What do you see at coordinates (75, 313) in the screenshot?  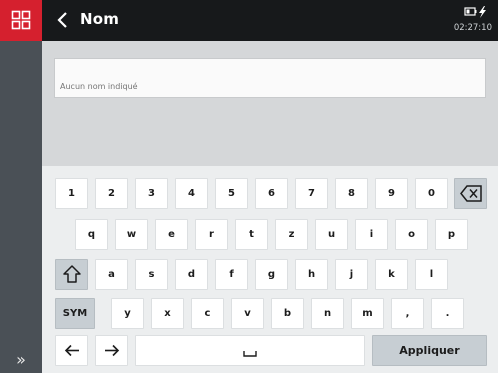 I see `sym-key: SYM` at bounding box center [75, 313].